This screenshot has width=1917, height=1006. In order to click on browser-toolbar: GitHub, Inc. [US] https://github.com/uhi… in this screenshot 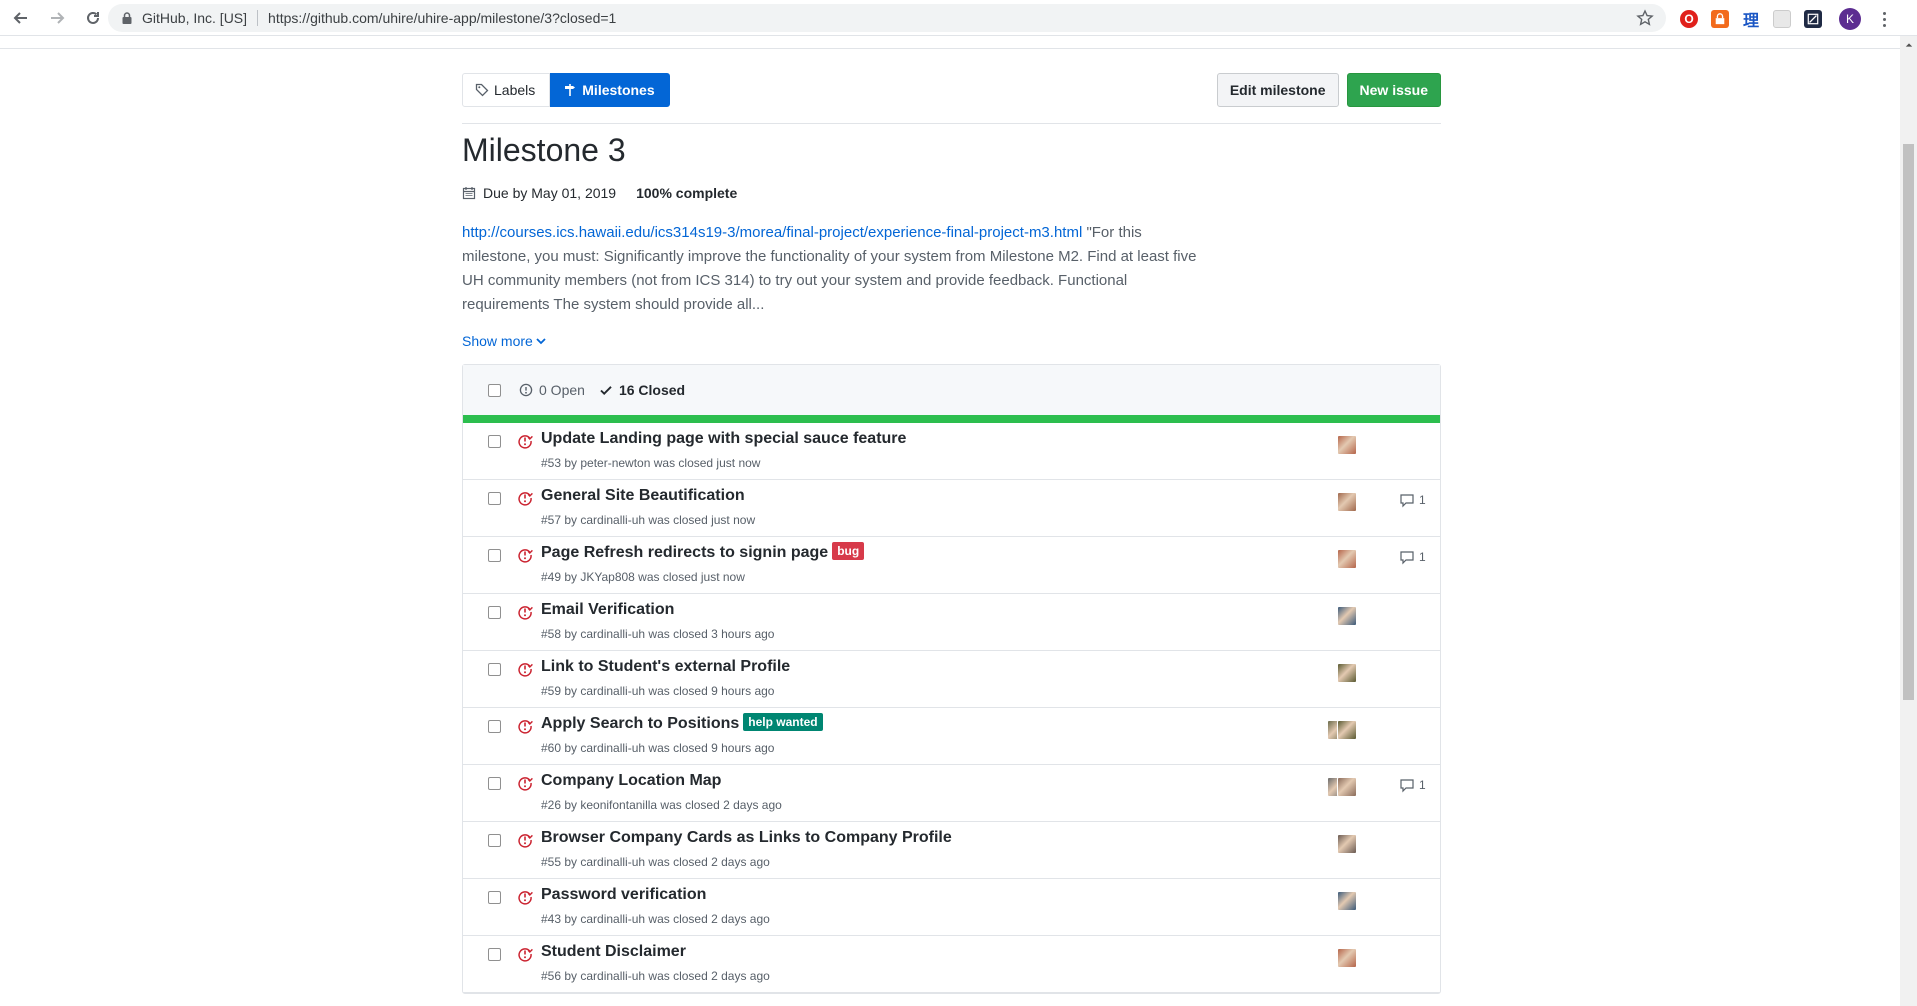, I will do `click(958, 18)`.